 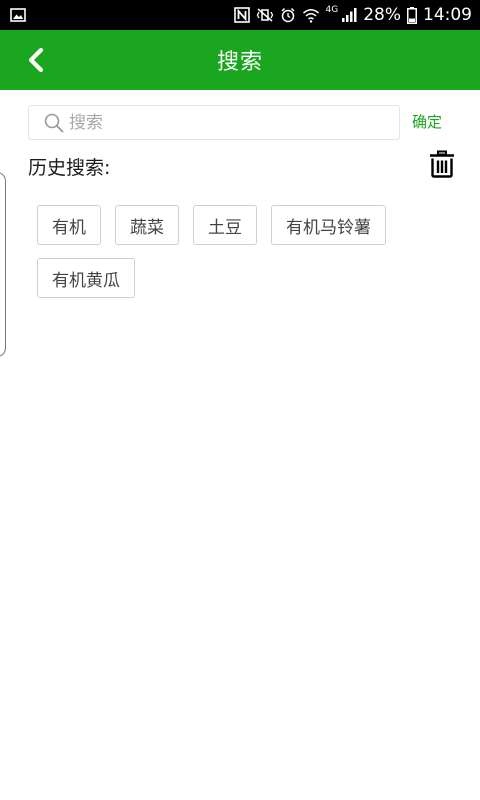 I want to click on status-left, so click(x=18, y=15).